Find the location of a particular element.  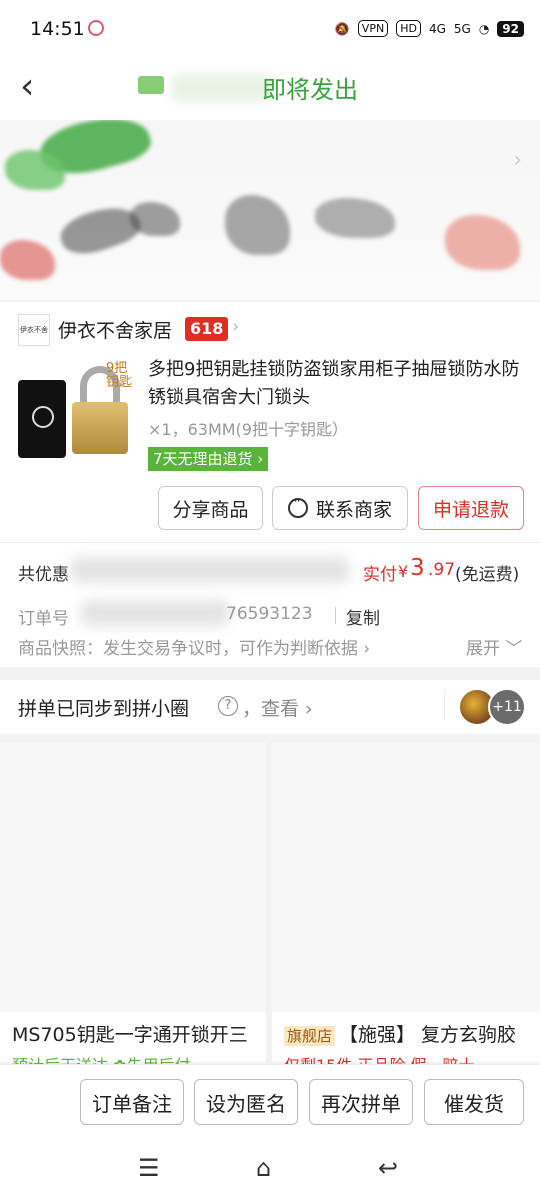

back-arrow-icon: ‹ is located at coordinates (27, 86).